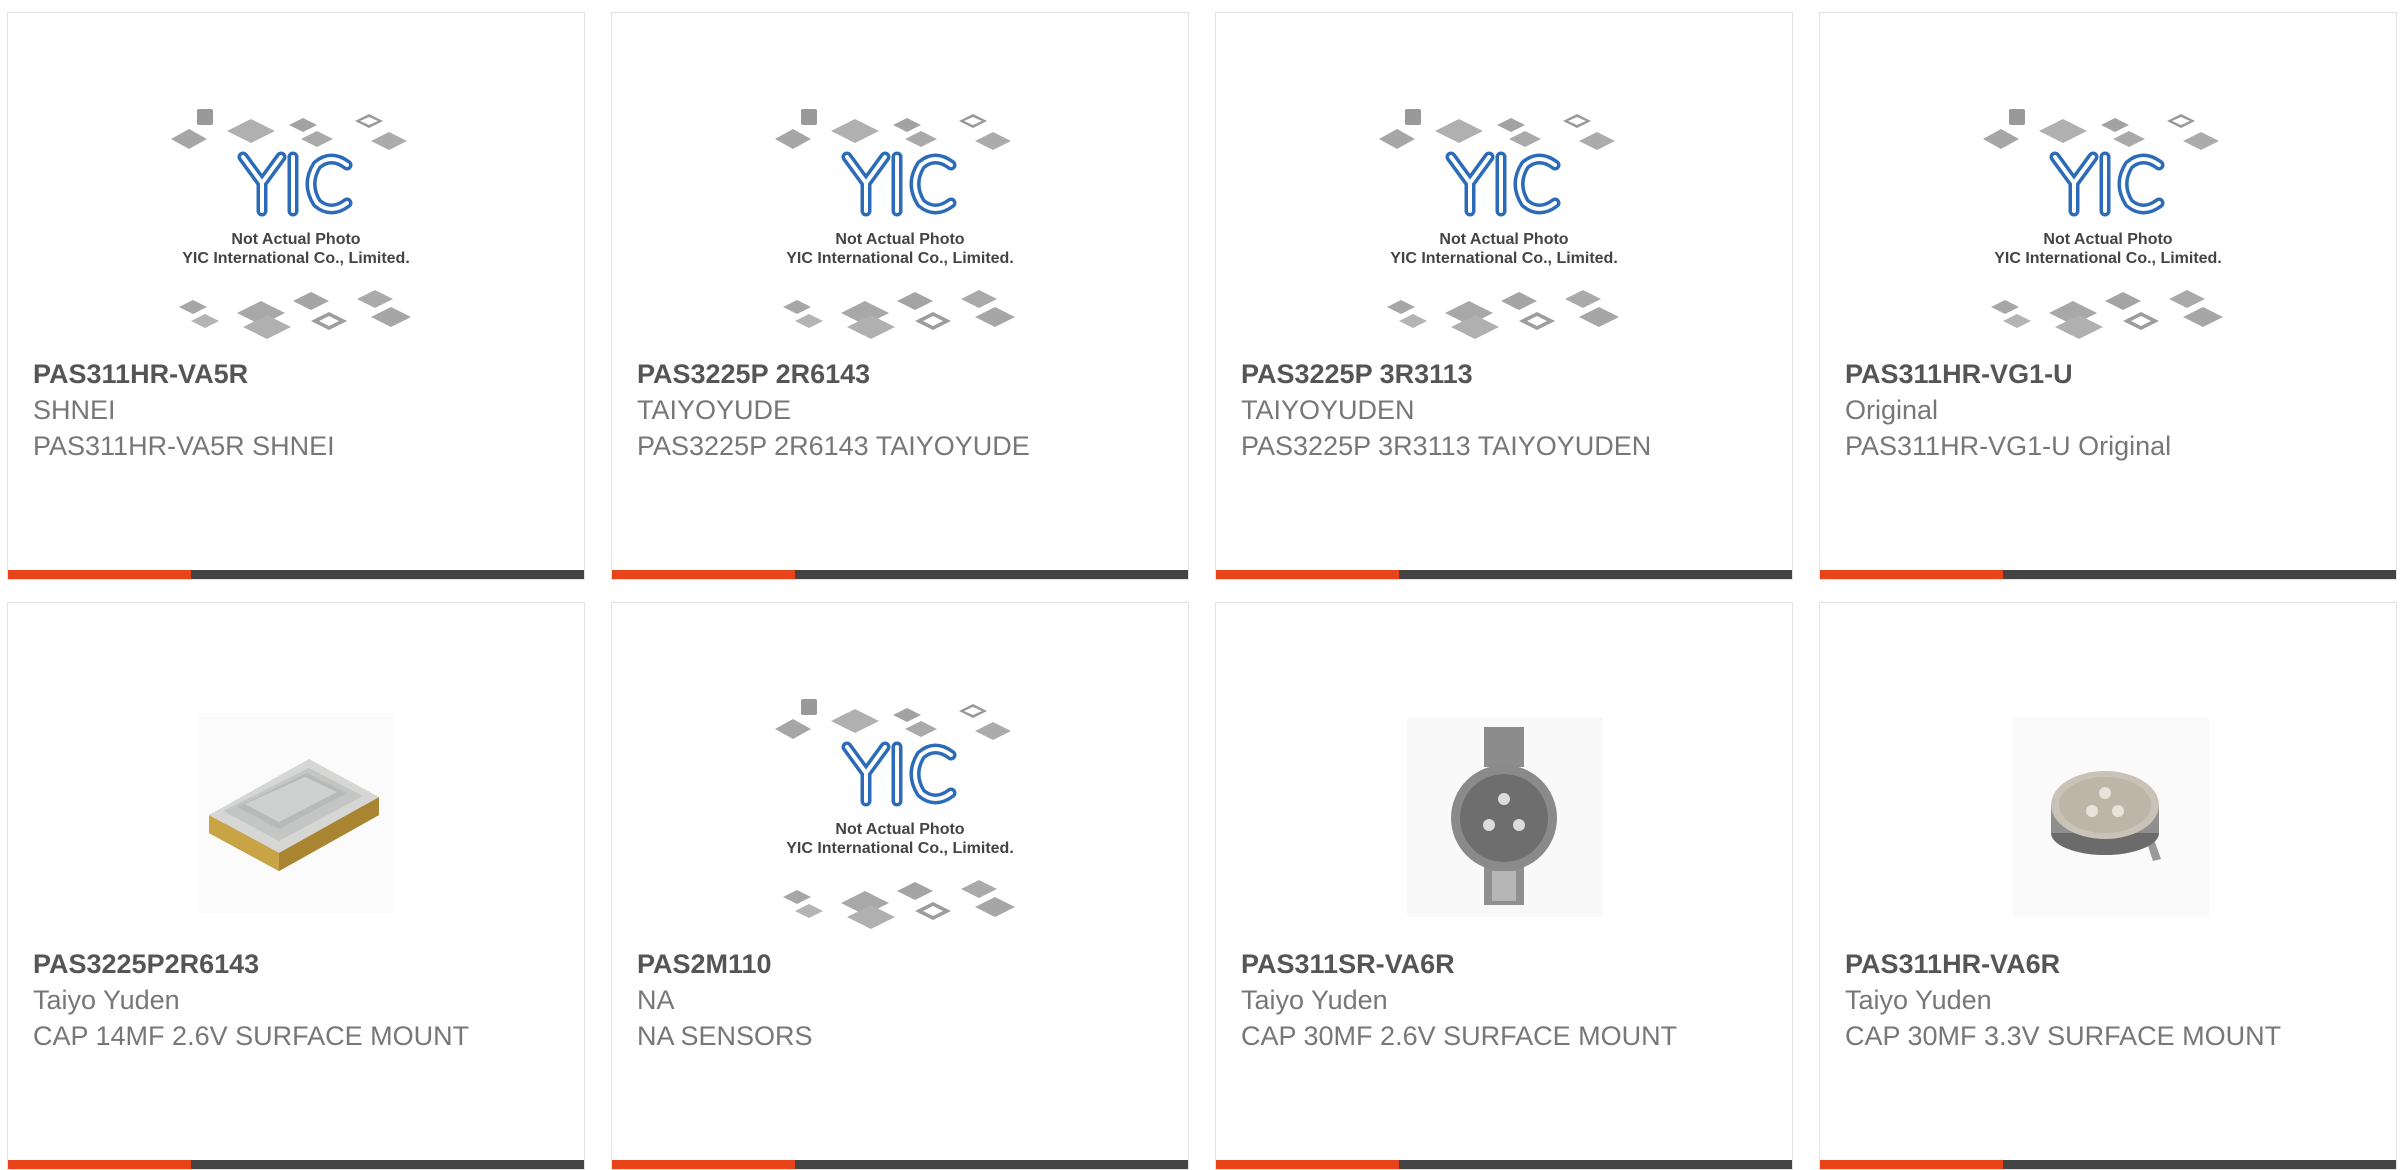 The image size is (2400, 1170). I want to click on part-number-link: PAS3225P2R6143, so click(293, 964).